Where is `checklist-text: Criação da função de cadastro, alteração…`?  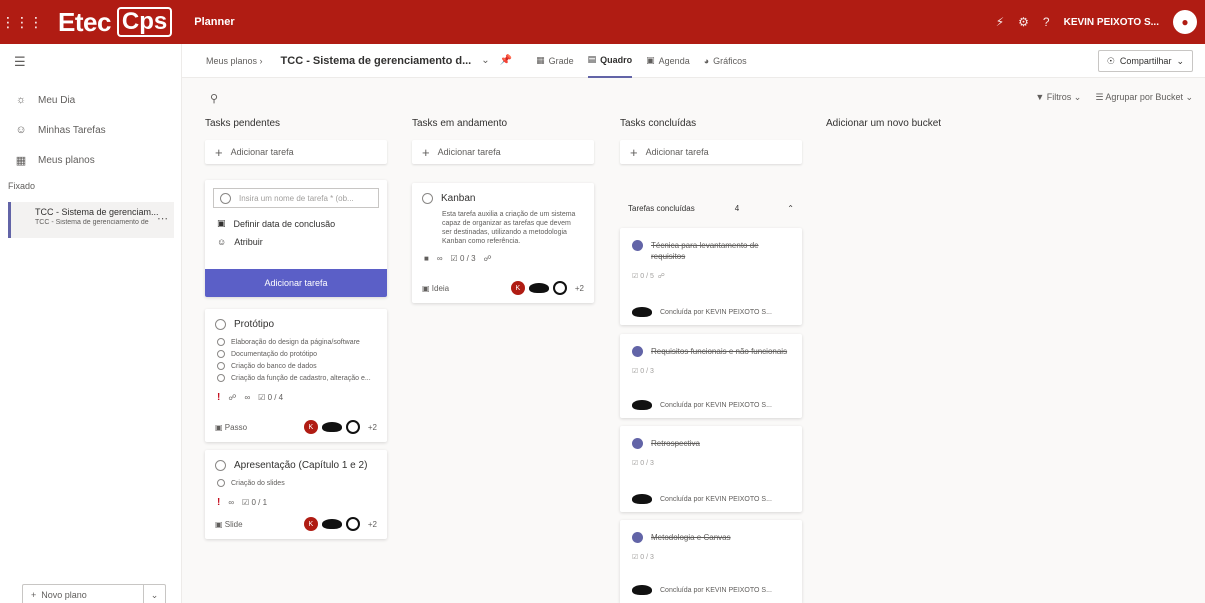 checklist-text: Criação da função de cadastro, alteração… is located at coordinates (301, 378).